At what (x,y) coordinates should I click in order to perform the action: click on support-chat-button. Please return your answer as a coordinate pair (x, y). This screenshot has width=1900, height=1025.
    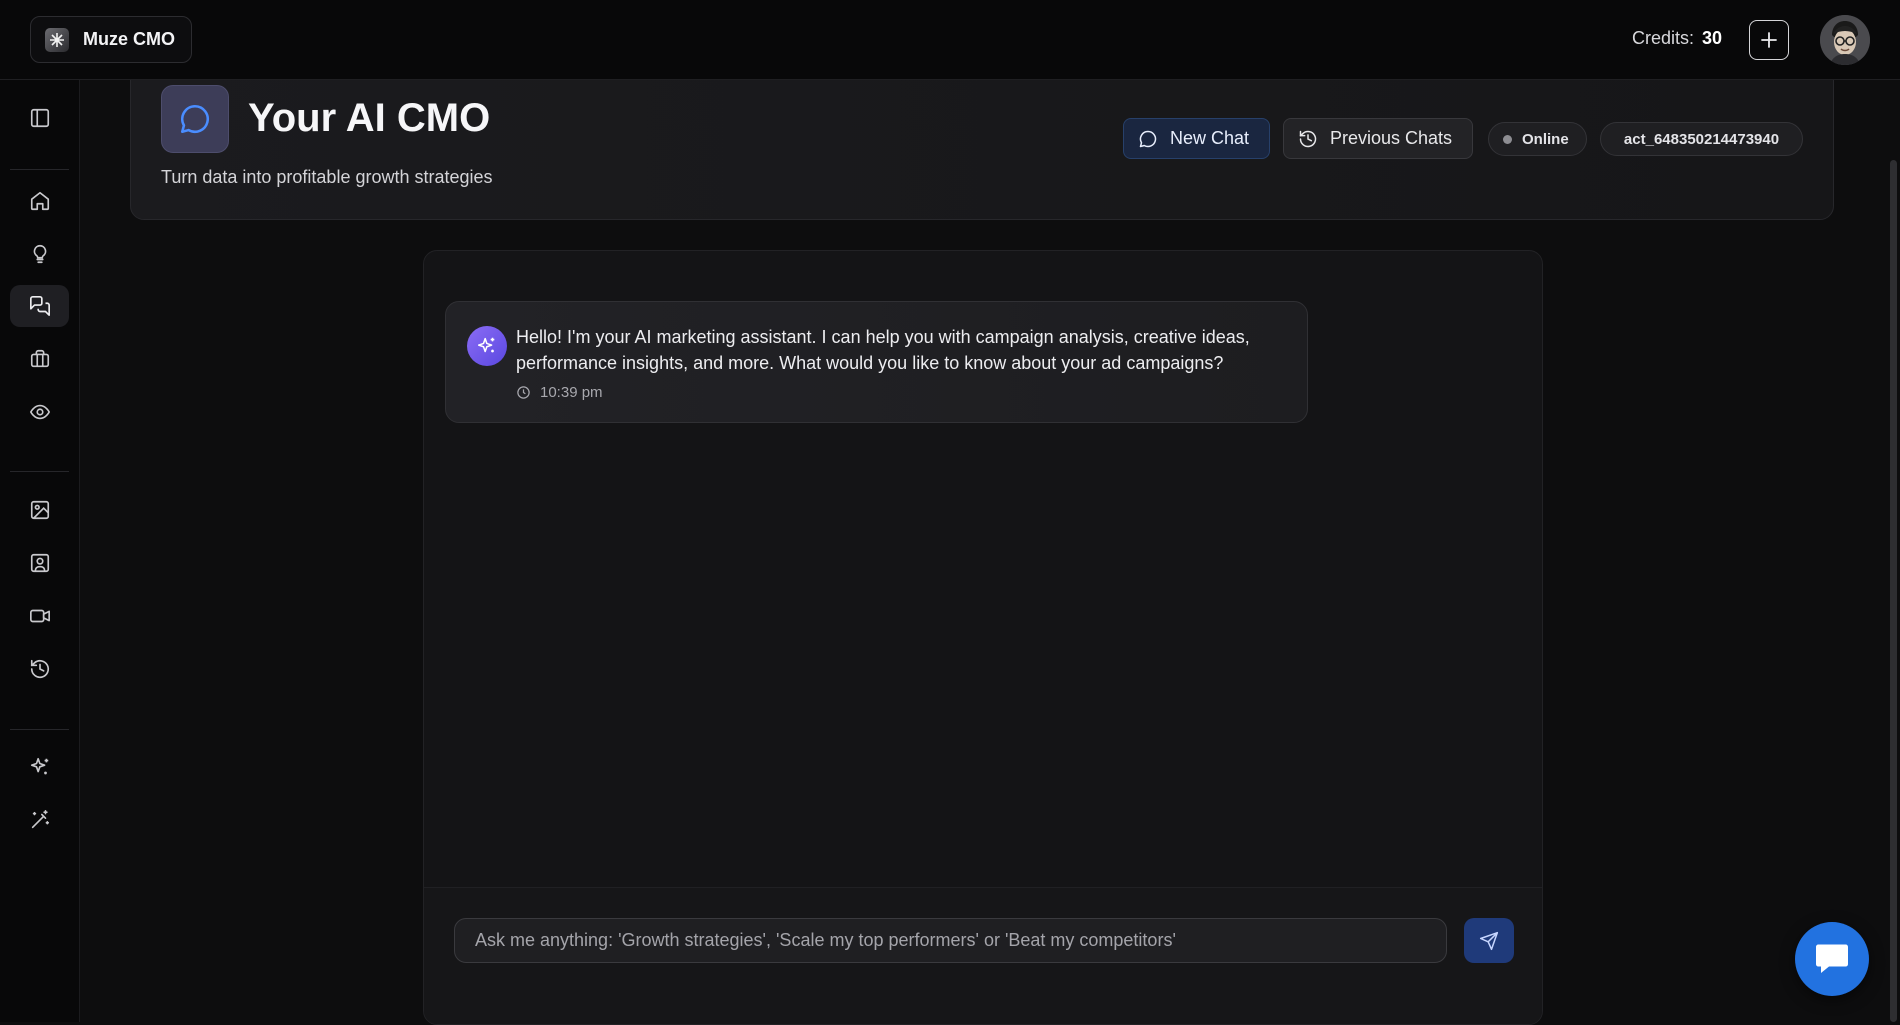
    Looking at the image, I should click on (1832, 959).